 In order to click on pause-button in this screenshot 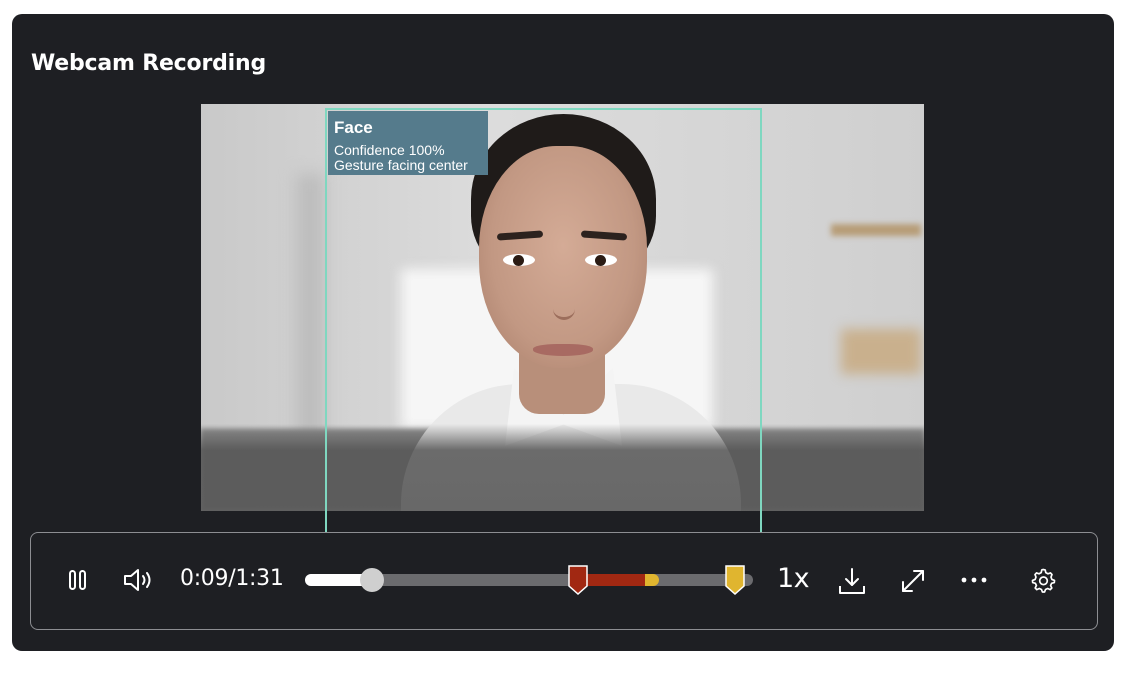, I will do `click(78, 580)`.